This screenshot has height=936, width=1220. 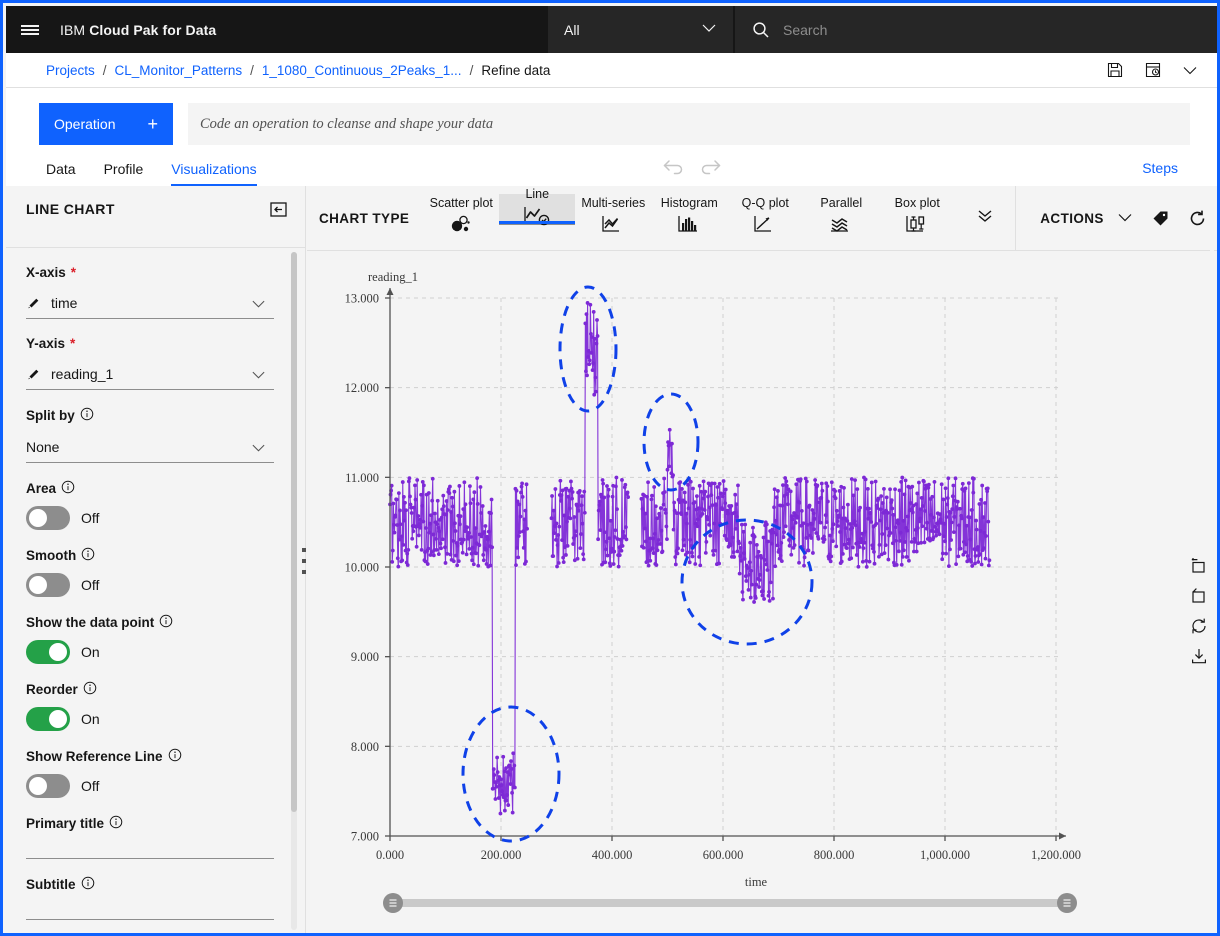 What do you see at coordinates (214, 173) in the screenshot?
I see `tab-visualizations: Visualizations` at bounding box center [214, 173].